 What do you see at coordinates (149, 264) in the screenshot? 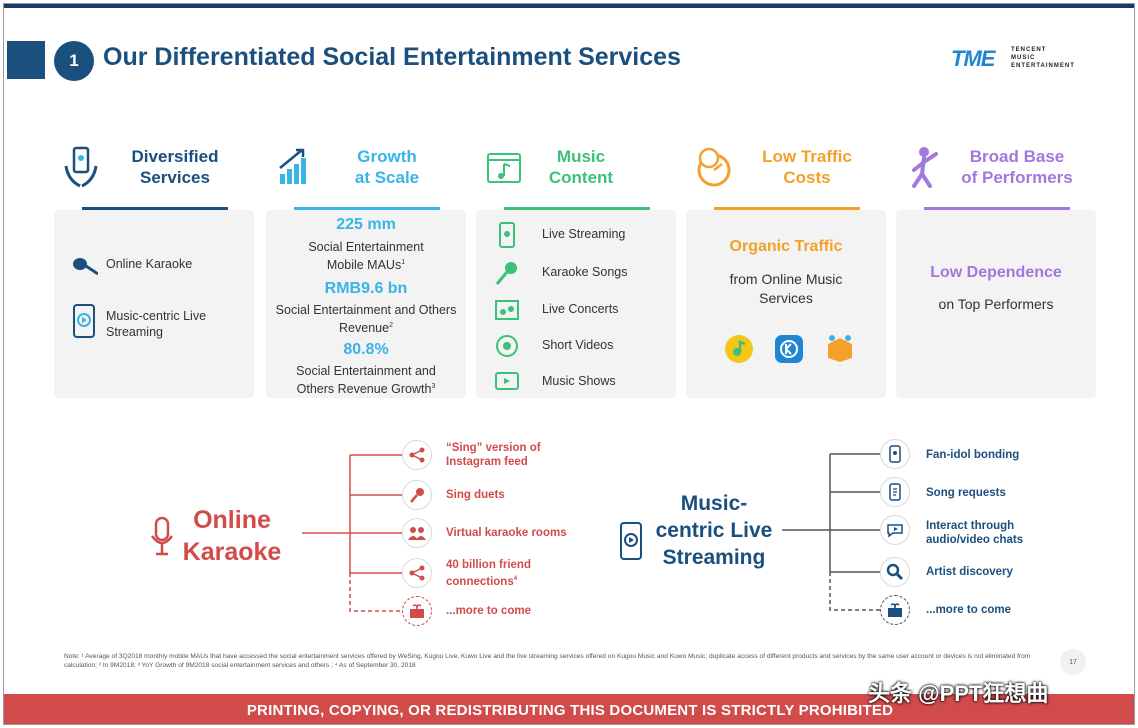
I see `item-label: Online Karaoke` at bounding box center [149, 264].